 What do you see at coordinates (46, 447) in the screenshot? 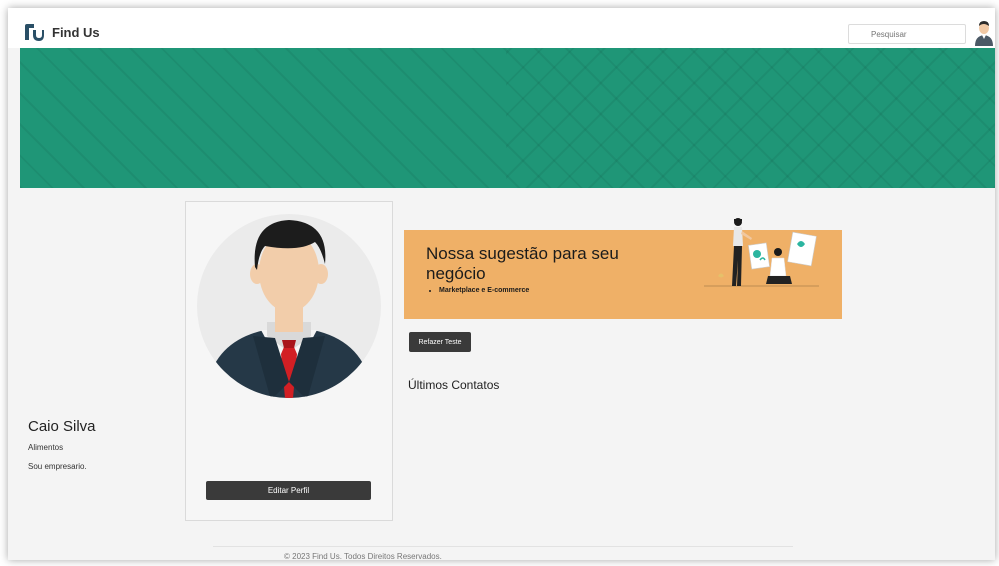
I see `profile-sector: Alimentos` at bounding box center [46, 447].